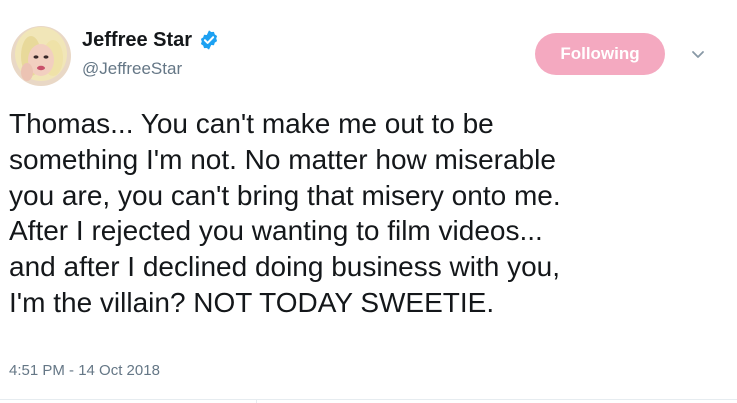 The image size is (737, 403). Describe the element at coordinates (137, 40) in the screenshot. I see `display-name: Jeffree Star` at that location.